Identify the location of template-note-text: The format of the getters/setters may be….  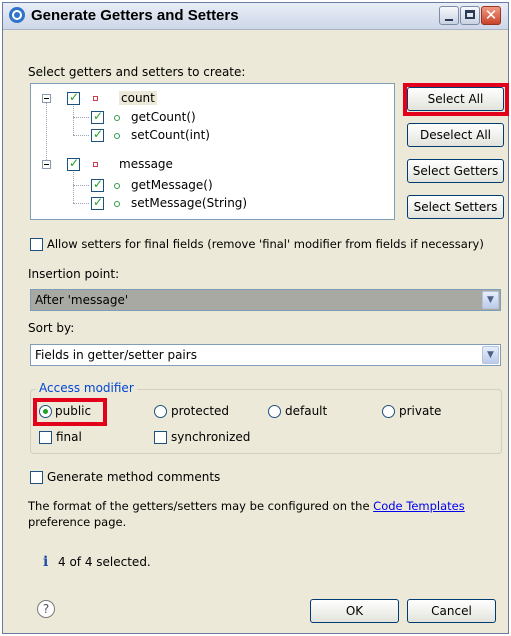
(199, 506).